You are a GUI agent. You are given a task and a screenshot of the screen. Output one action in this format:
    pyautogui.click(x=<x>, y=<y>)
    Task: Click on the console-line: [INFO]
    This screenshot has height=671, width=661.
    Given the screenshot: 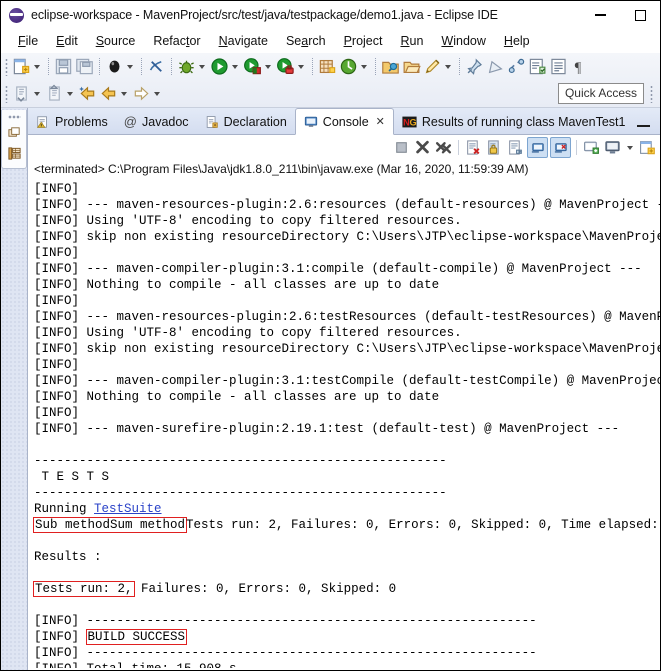 What is the action you would take?
    pyautogui.click(x=347, y=413)
    